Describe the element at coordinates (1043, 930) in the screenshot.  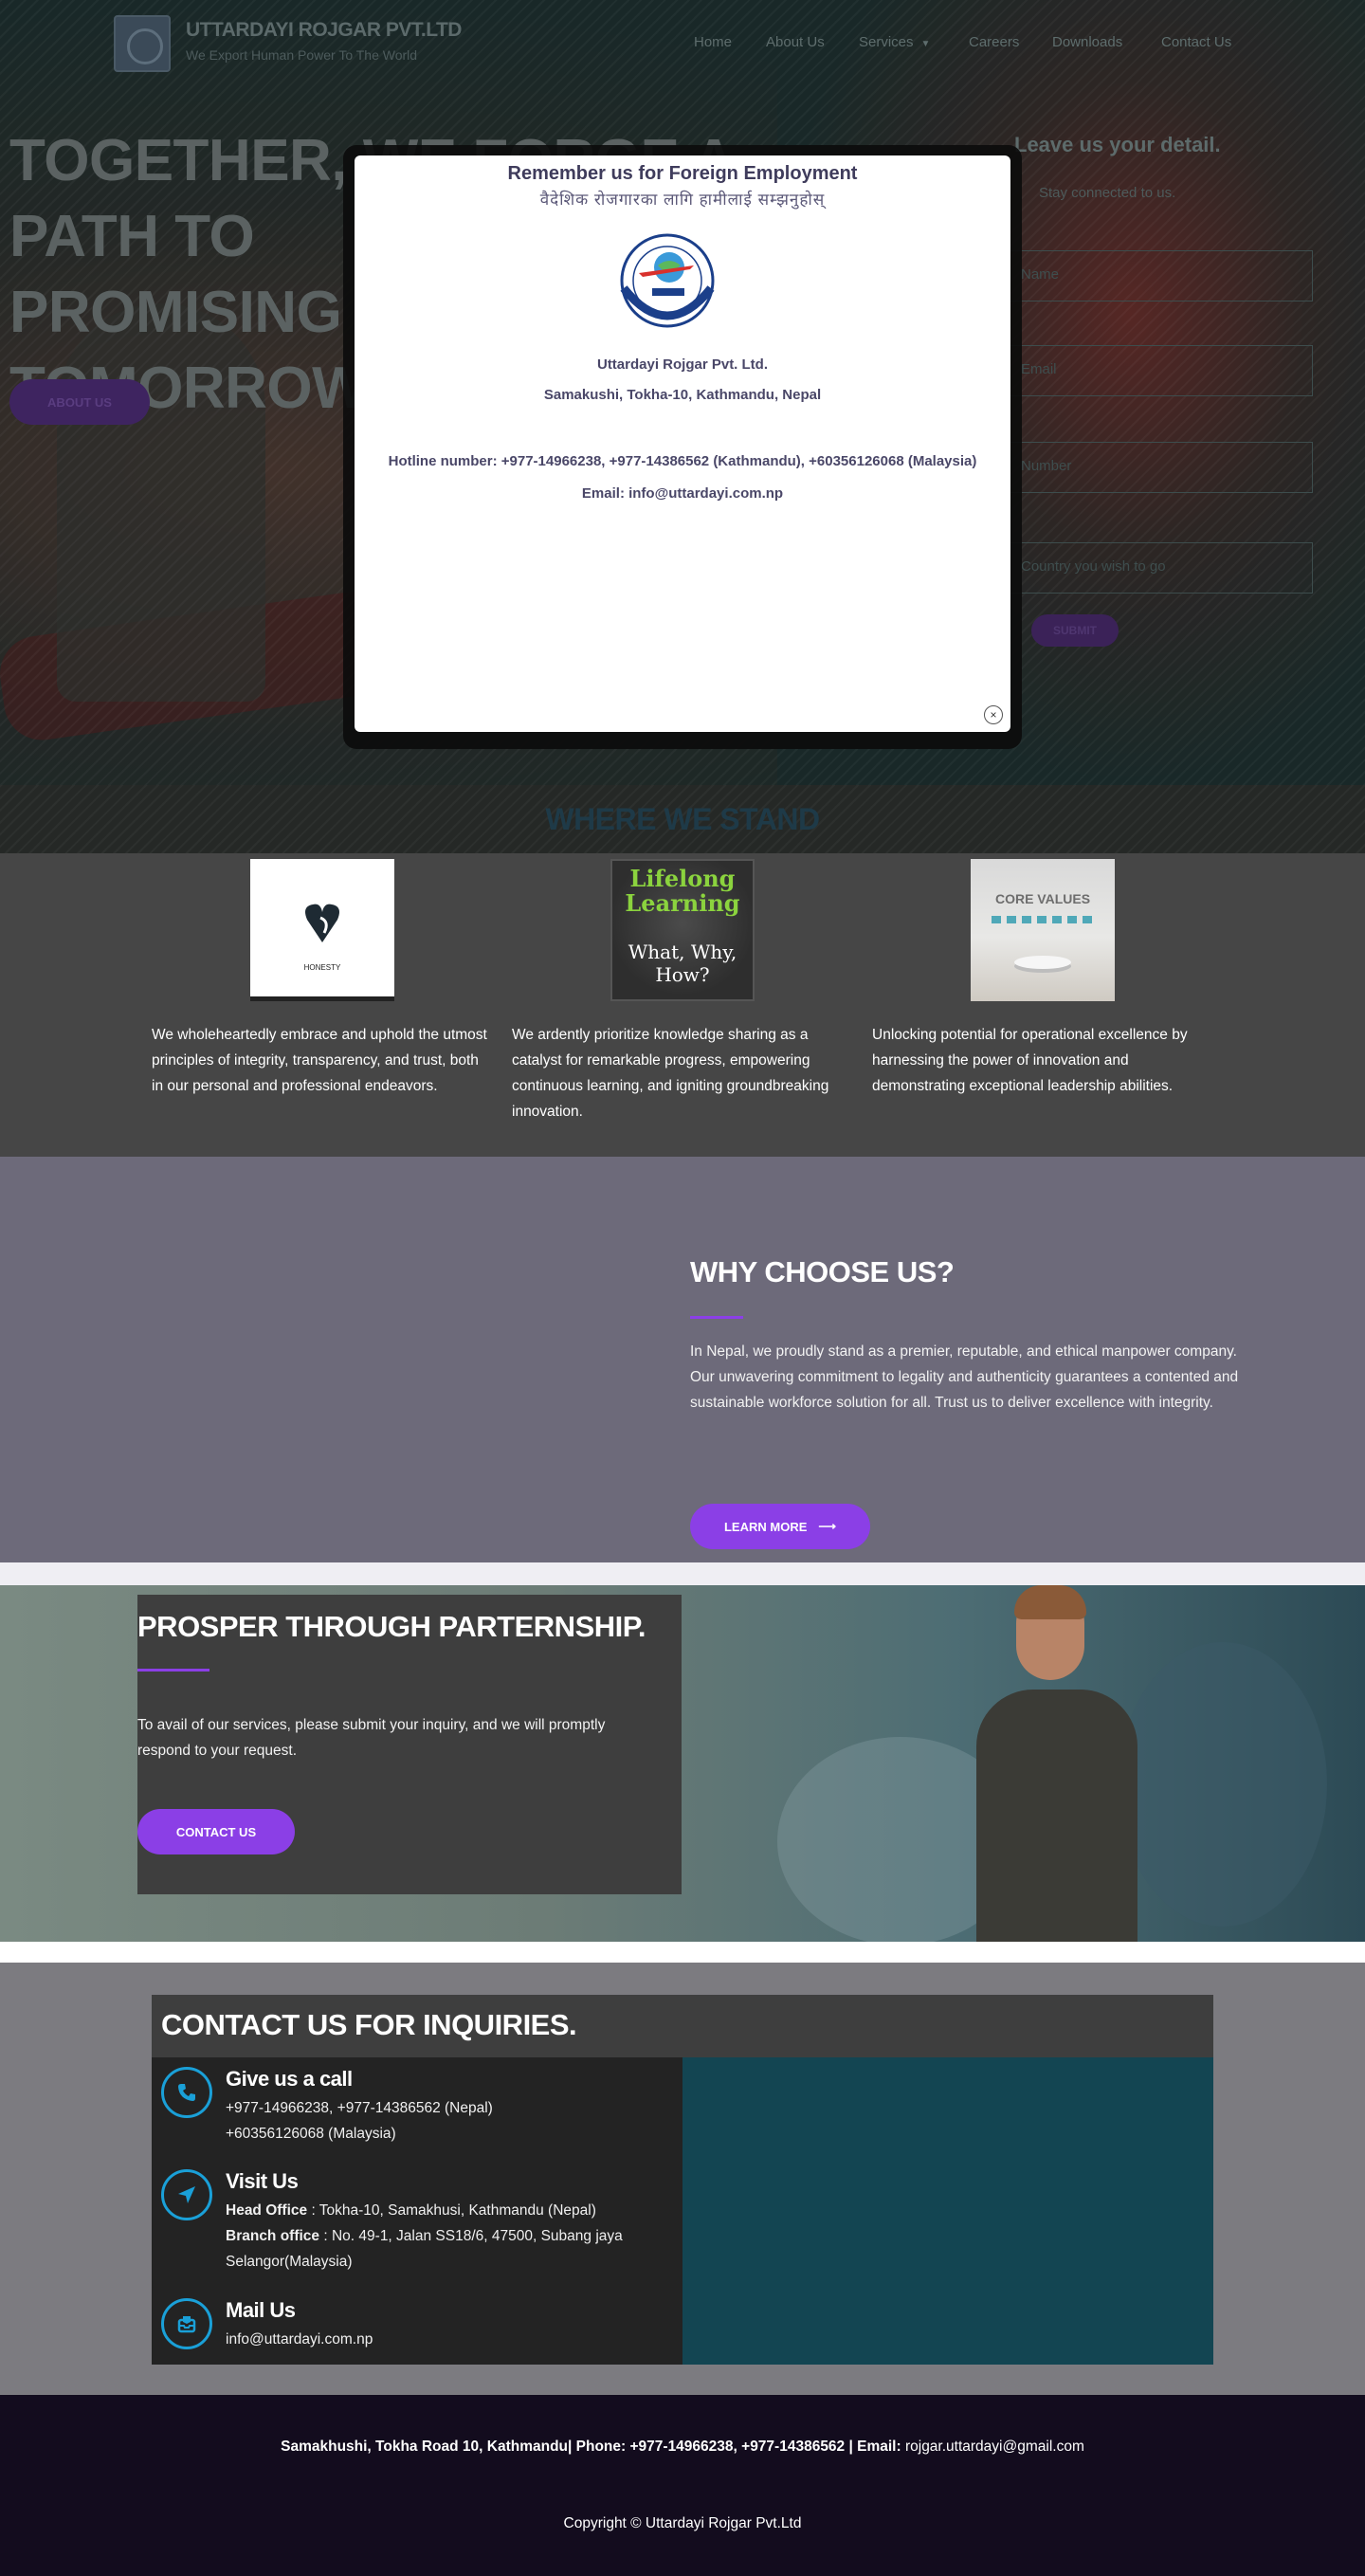
I see `core-values-image: CORE VALUES` at that location.